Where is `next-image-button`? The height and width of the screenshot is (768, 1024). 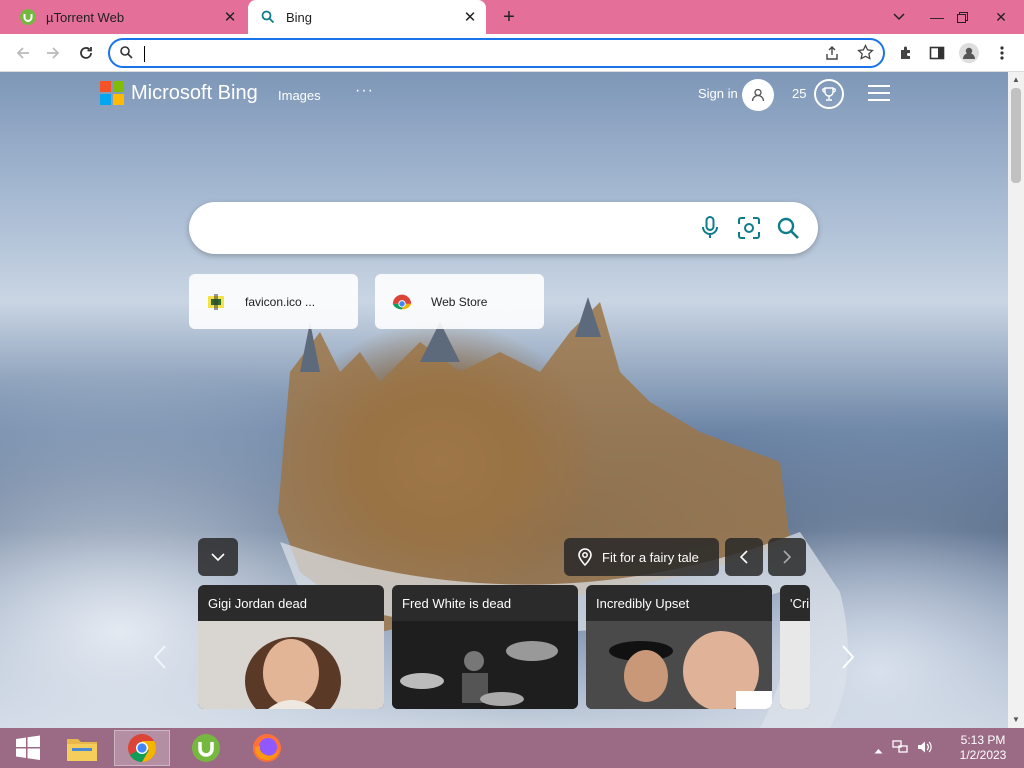
next-image-button is located at coordinates (787, 557).